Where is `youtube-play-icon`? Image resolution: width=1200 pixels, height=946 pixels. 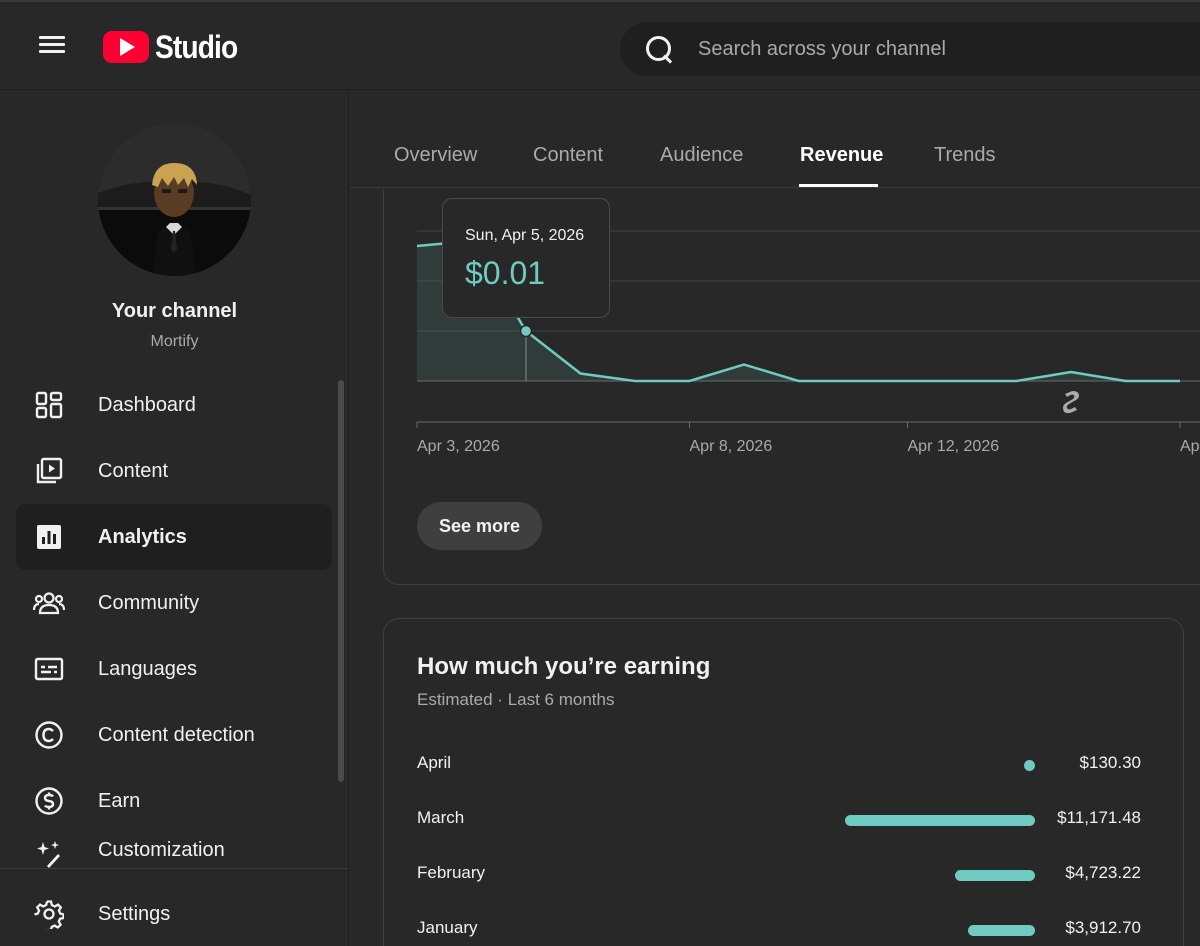
youtube-play-icon is located at coordinates (126, 47).